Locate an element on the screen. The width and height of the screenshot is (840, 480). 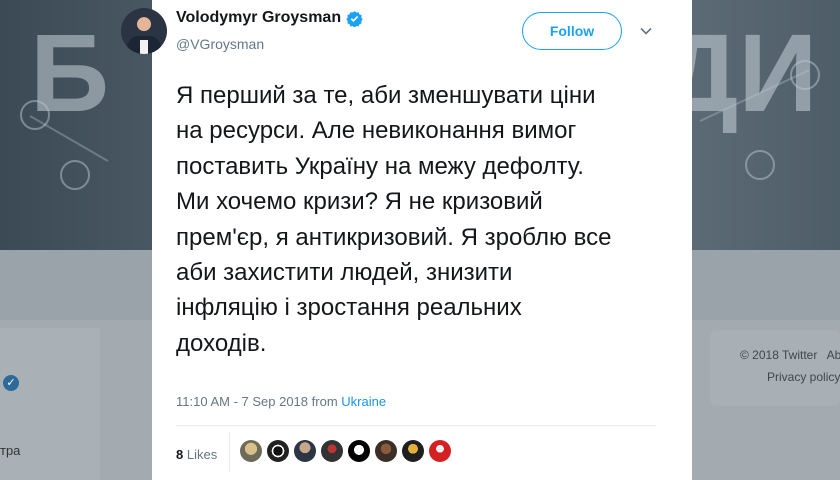
footer-about-link: Ab is located at coordinates (833, 355).